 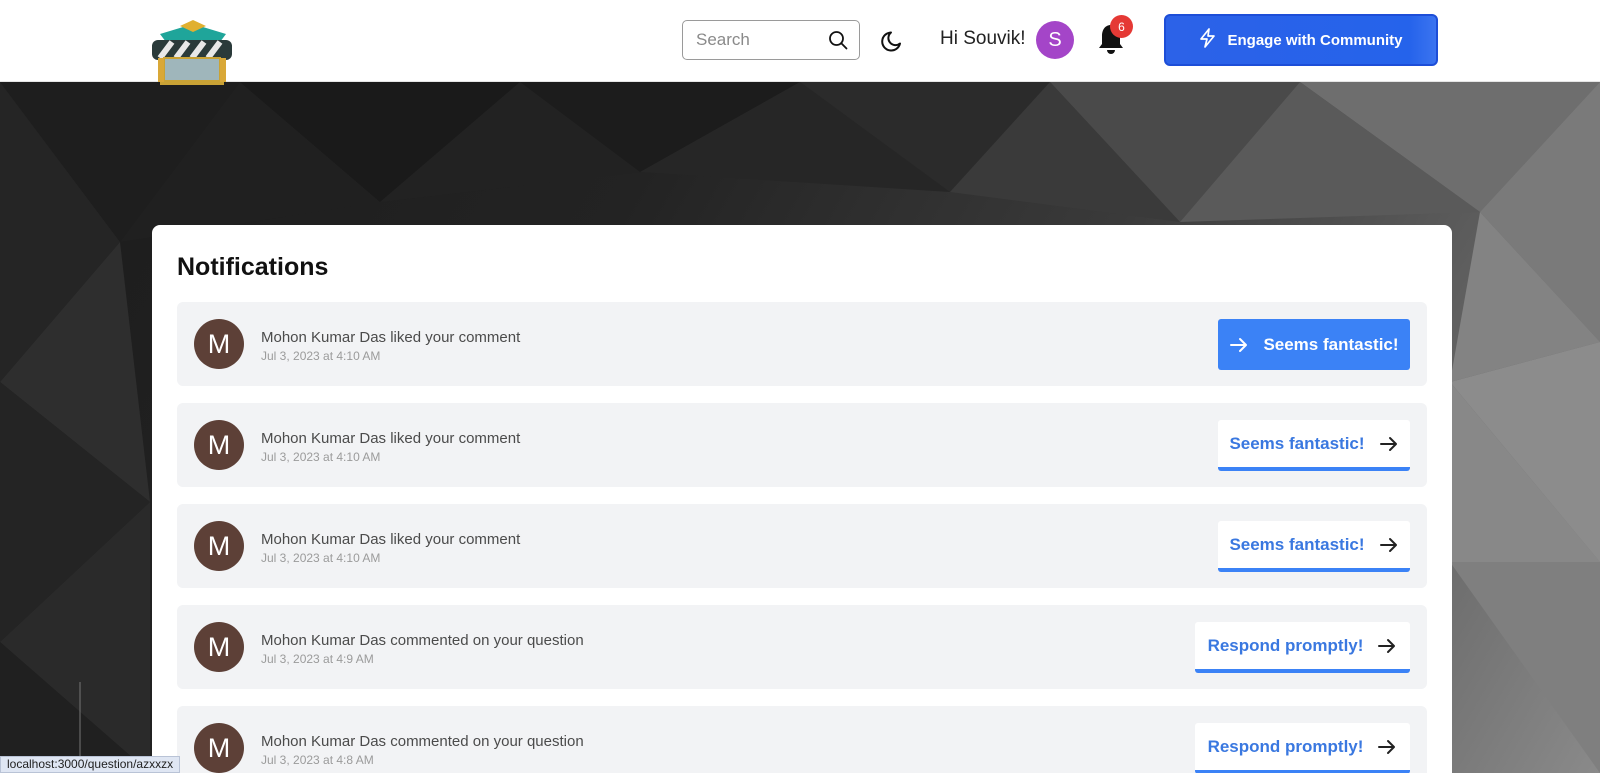 I want to click on engage-community-button: Engage with Community, so click(x=1301, y=40).